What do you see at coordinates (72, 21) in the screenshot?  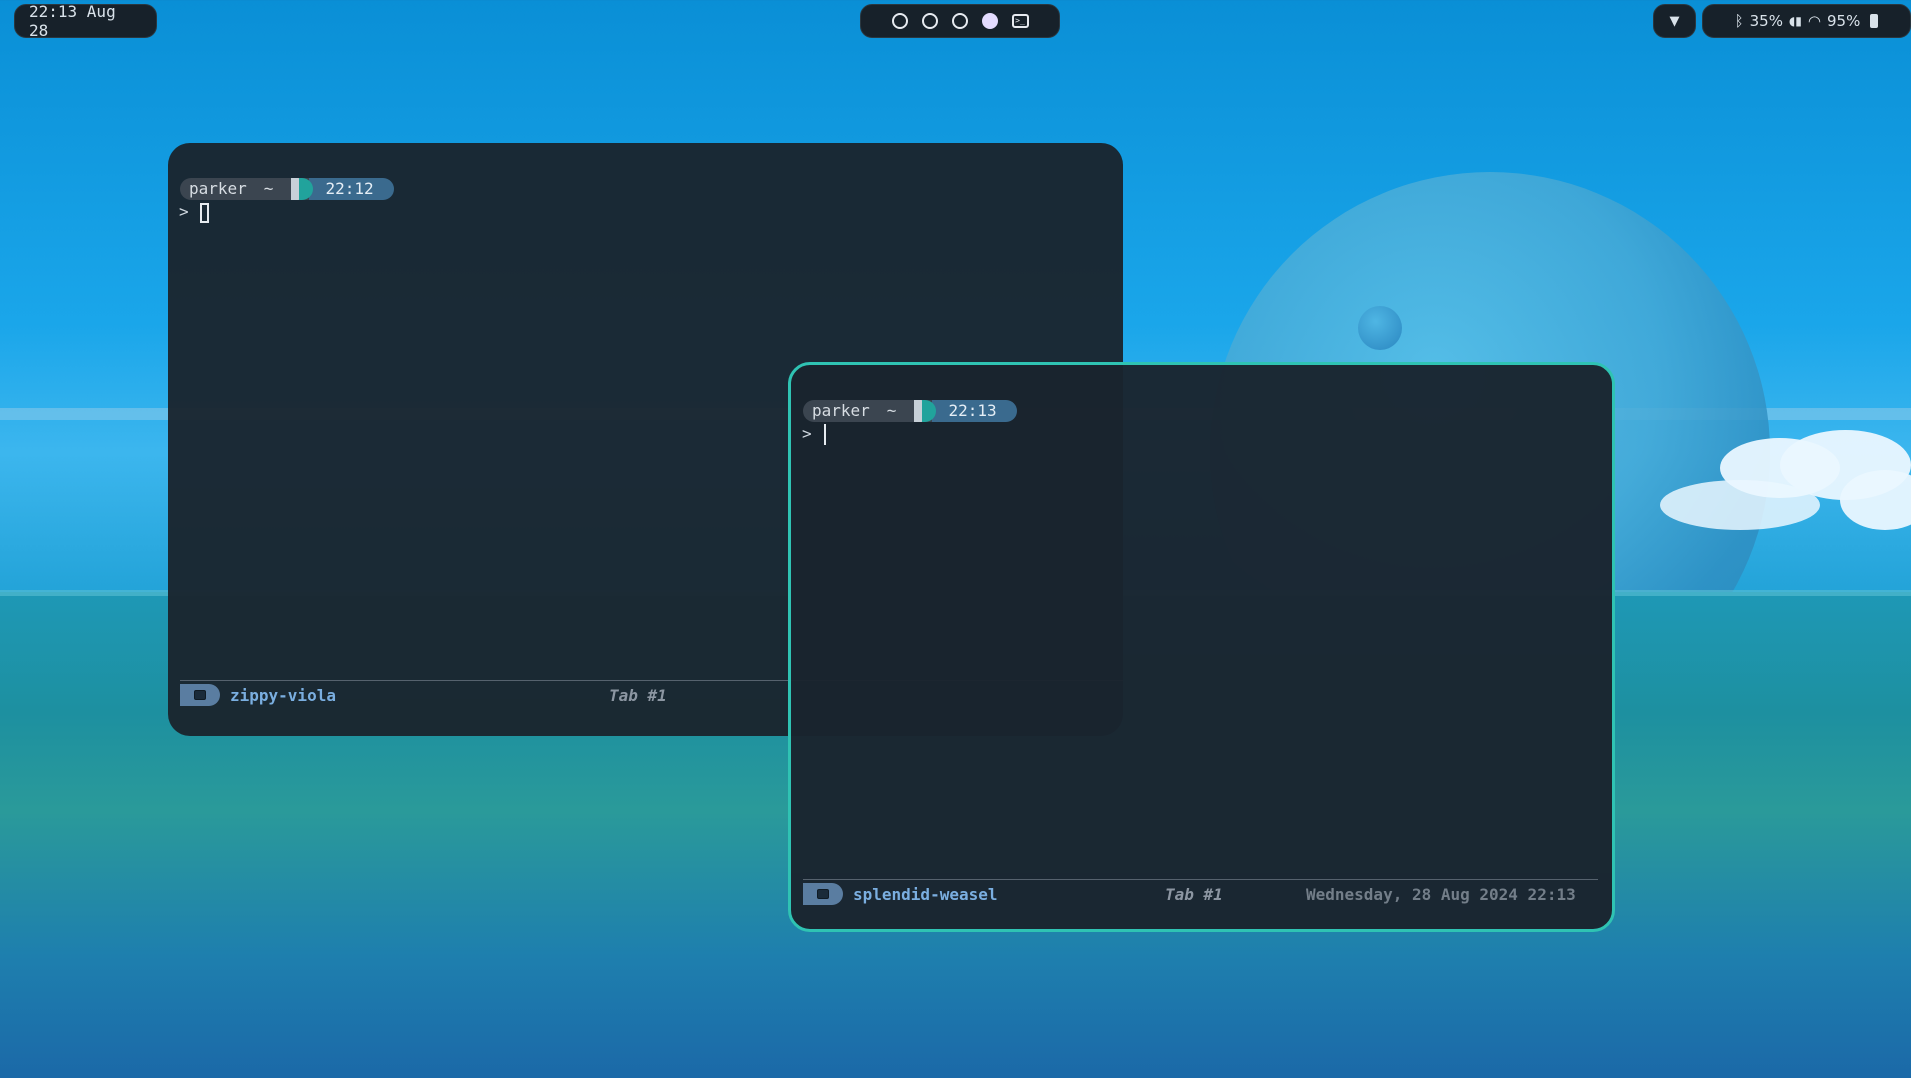 I see `clock-text: 22:13 Aug 28` at bounding box center [72, 21].